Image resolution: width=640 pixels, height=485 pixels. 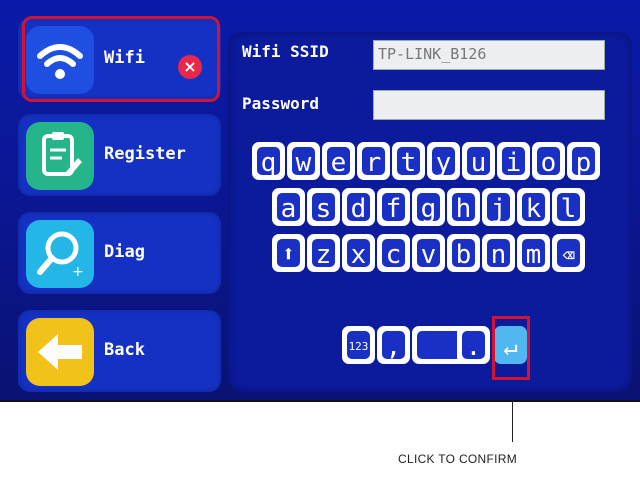 What do you see at coordinates (393, 207) in the screenshot?
I see `key-f: f` at bounding box center [393, 207].